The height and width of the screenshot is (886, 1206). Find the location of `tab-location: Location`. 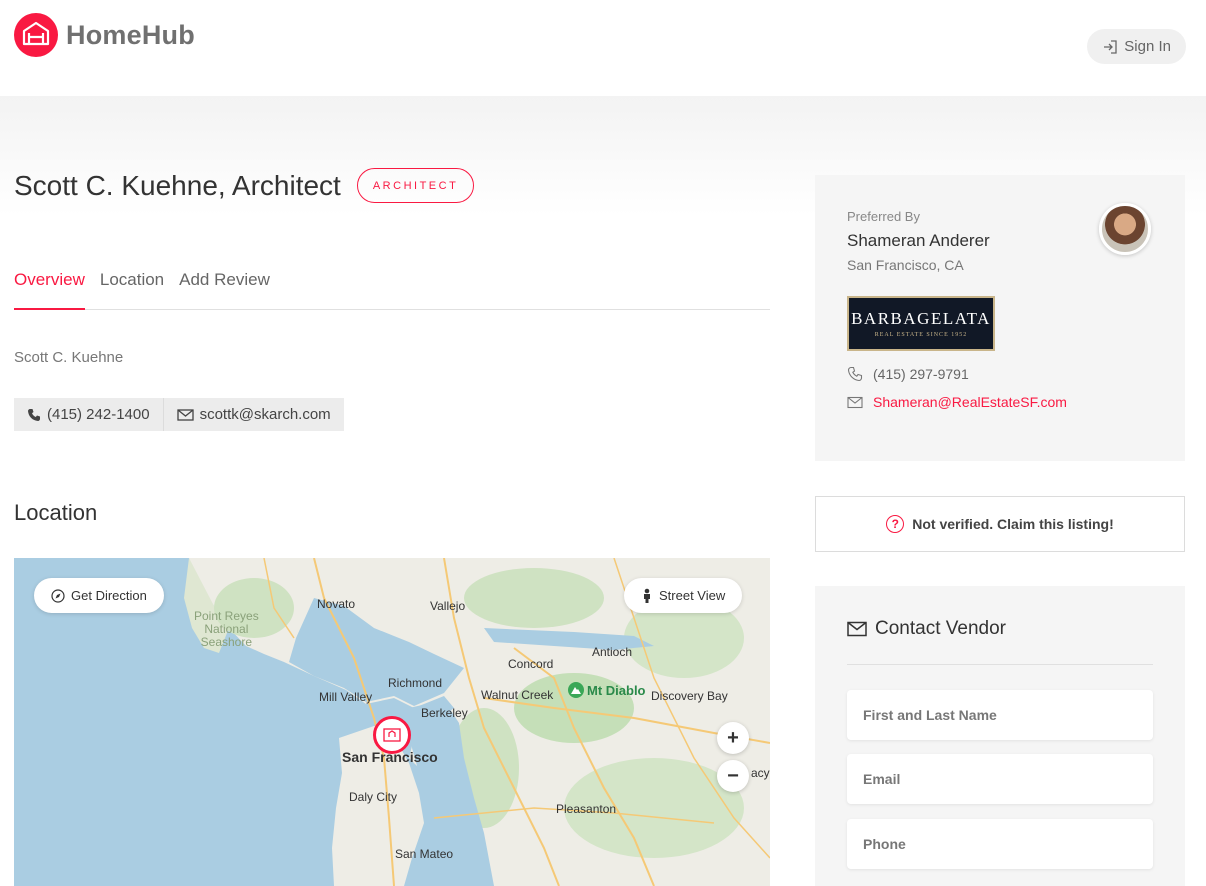

tab-location: Location is located at coordinates (132, 286).